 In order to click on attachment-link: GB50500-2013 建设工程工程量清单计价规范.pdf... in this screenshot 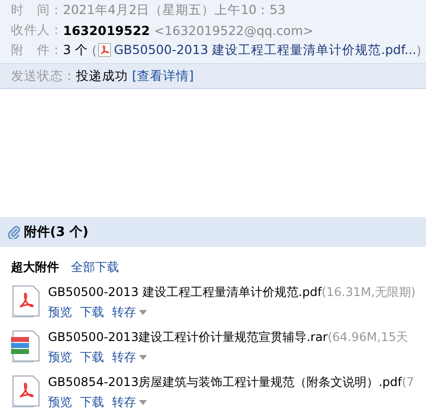, I will do `click(265, 50)`.